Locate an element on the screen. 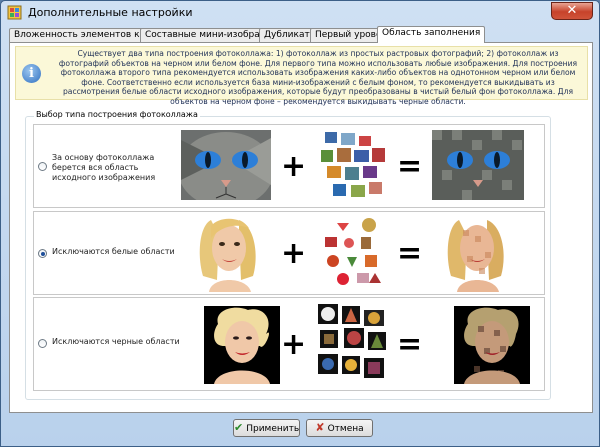 This screenshot has width=600, height=447. radio-whole-image is located at coordinates (42, 166).